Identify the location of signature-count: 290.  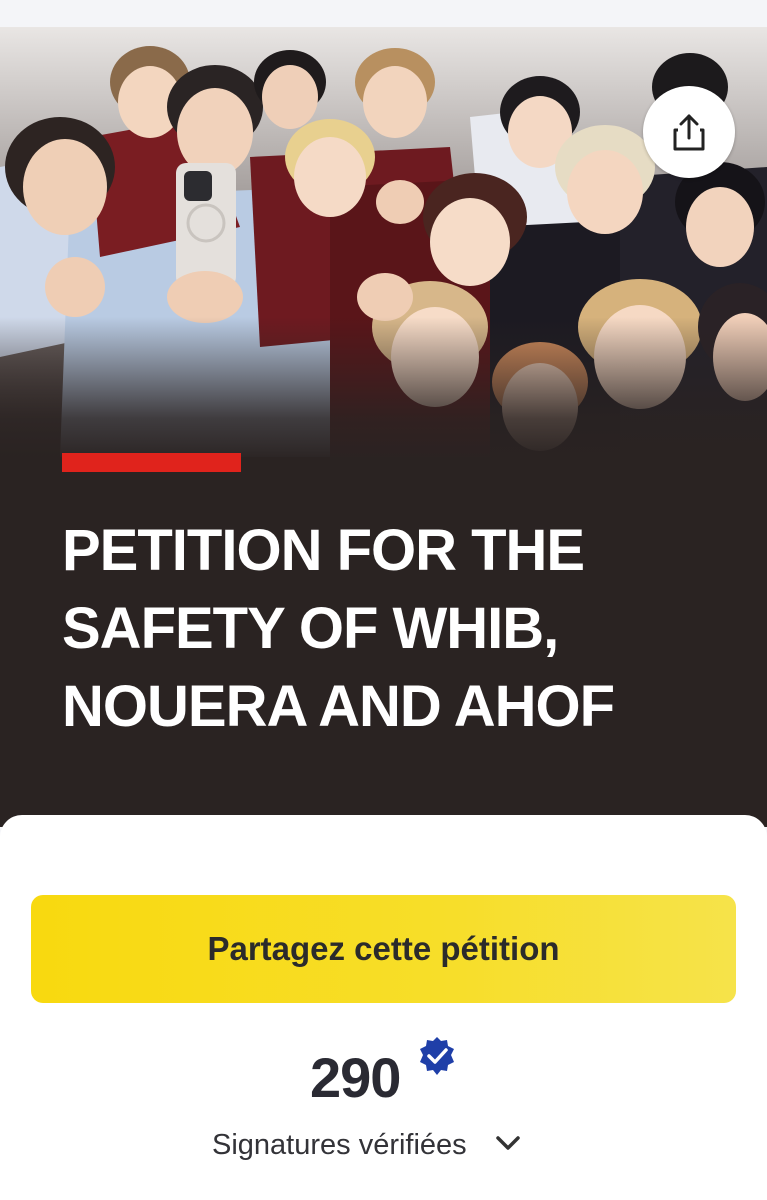
(355, 1077).